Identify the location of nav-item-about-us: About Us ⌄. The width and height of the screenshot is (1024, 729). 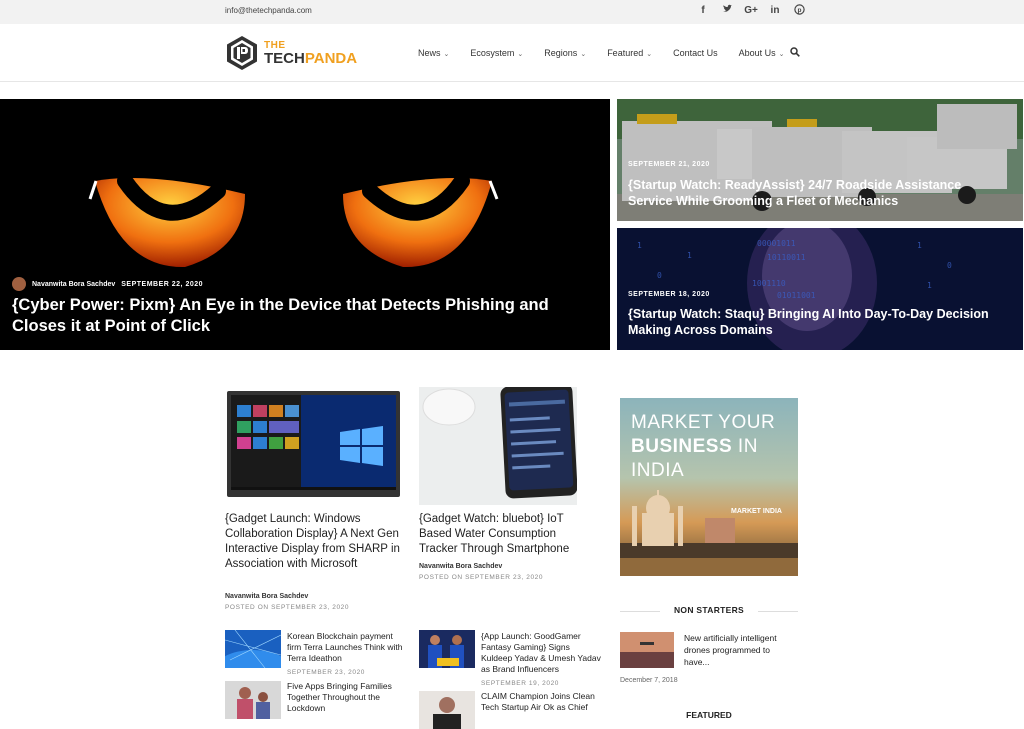
(762, 53).